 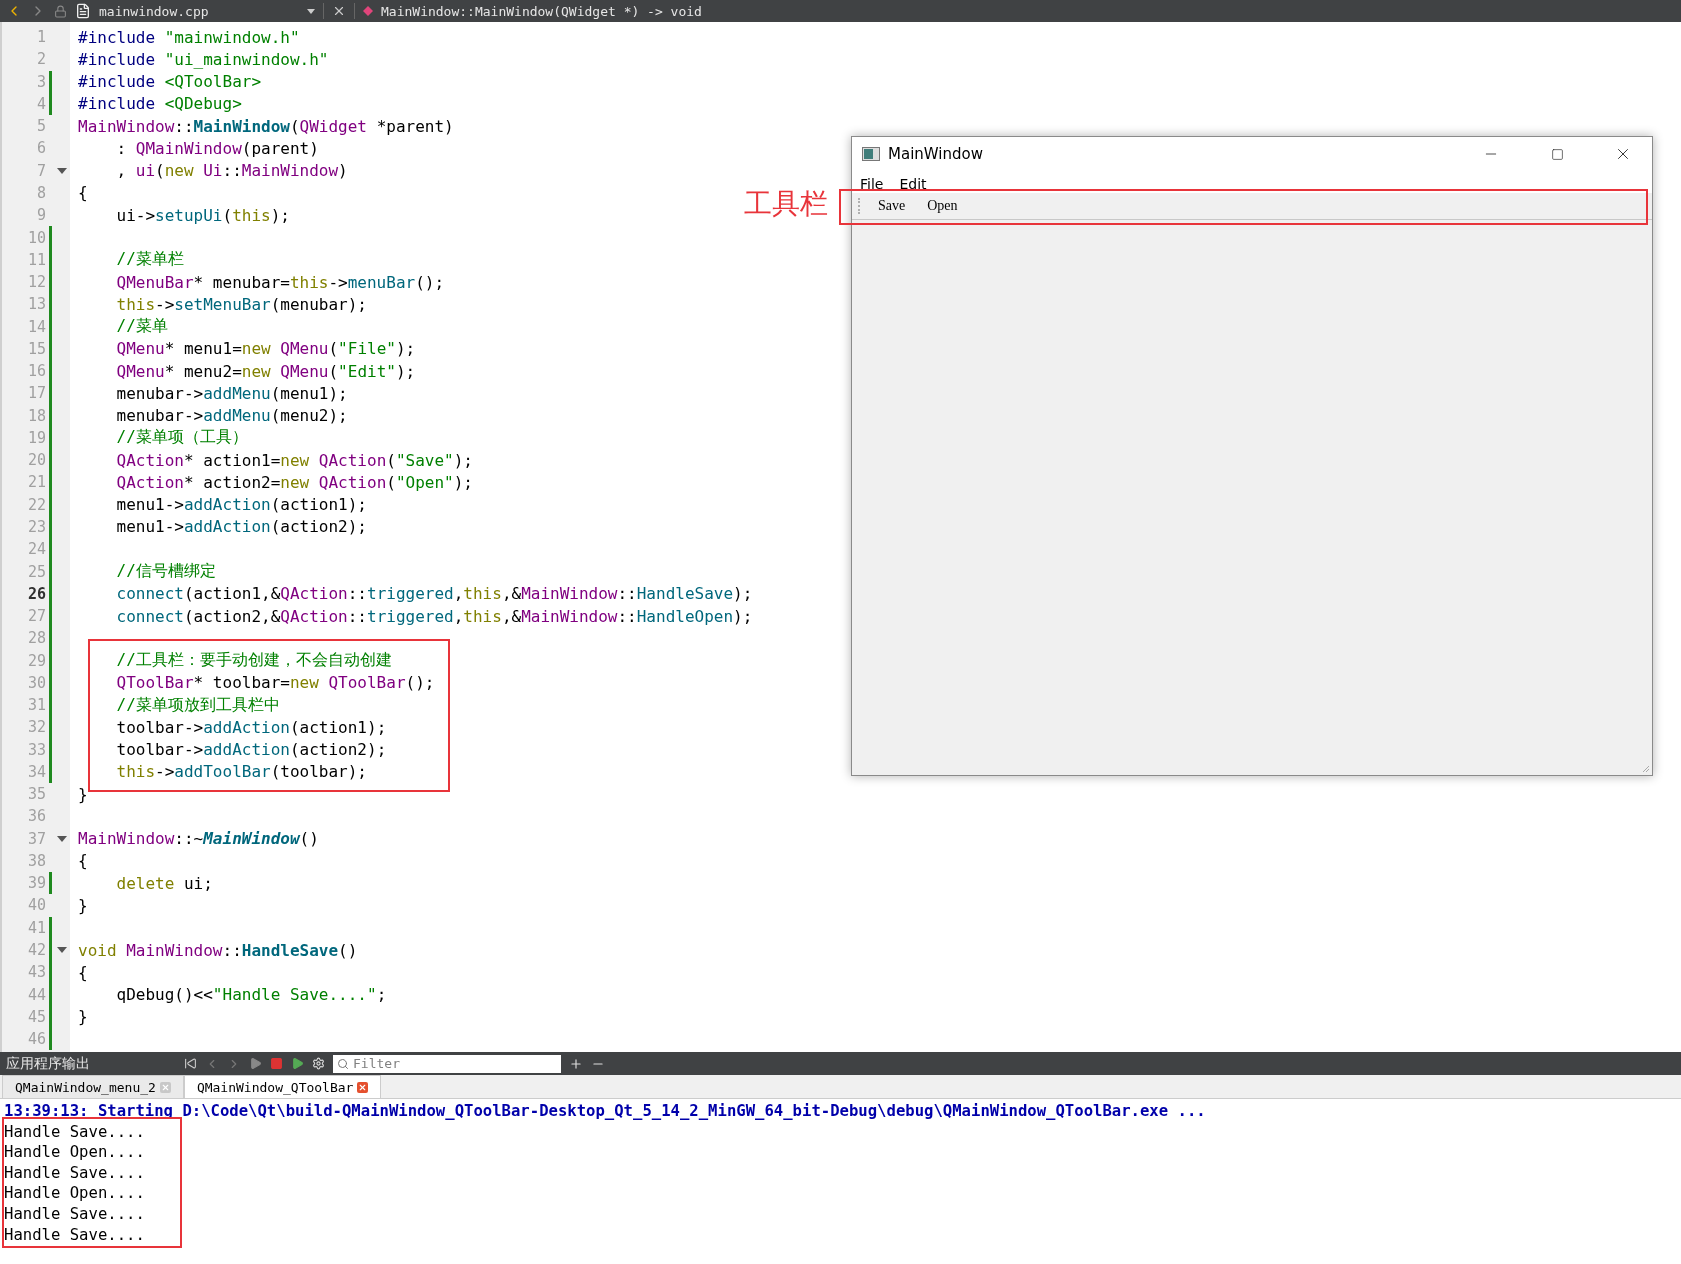 What do you see at coordinates (1557, 154) in the screenshot?
I see `maximize-icon` at bounding box center [1557, 154].